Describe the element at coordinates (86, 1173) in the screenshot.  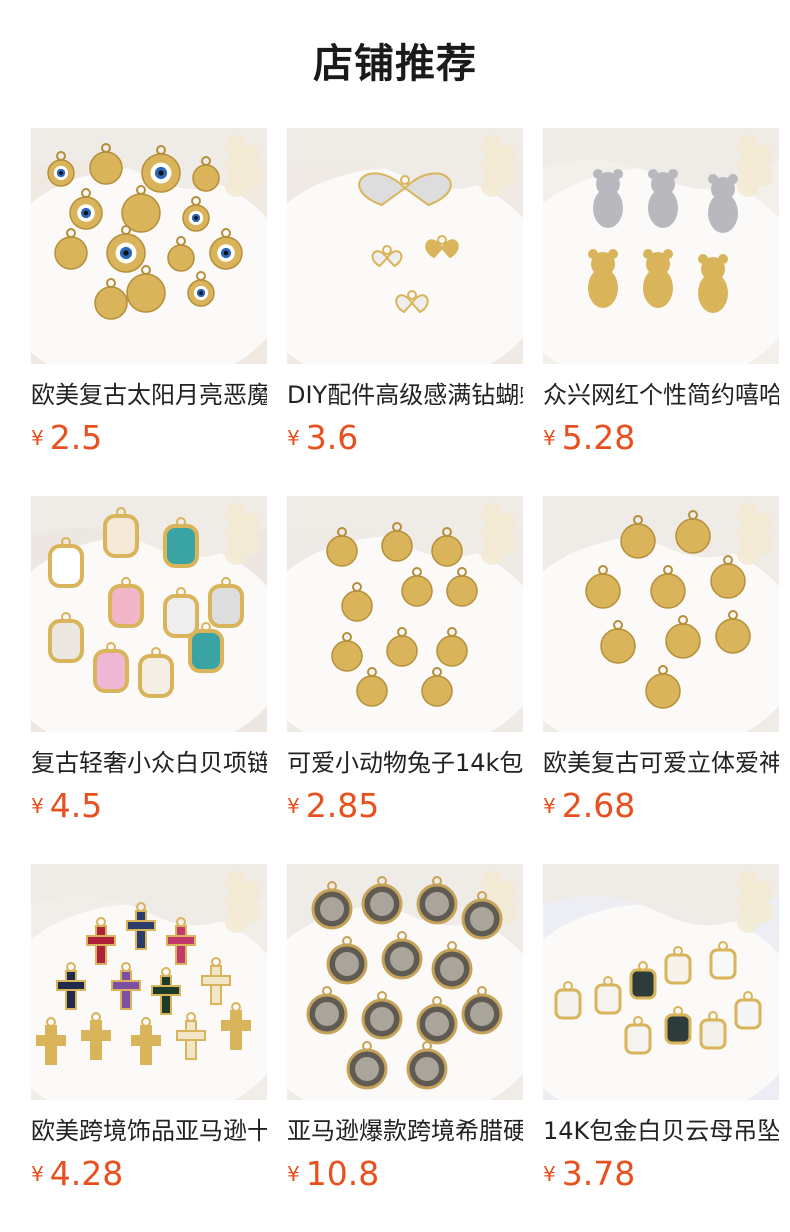
I see `price-value: 4.28` at that location.